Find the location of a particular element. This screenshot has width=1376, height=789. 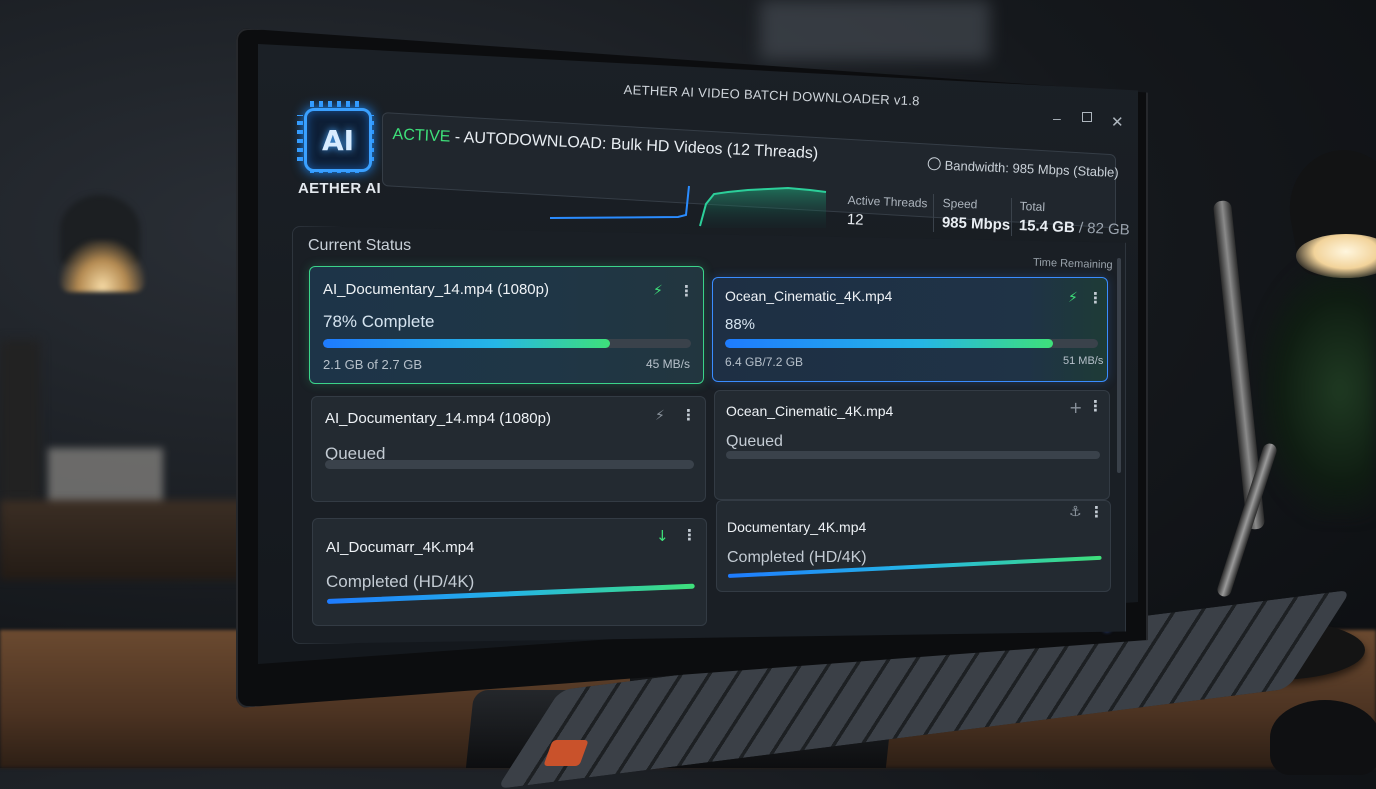

download-card: Documentary_4K.mp4 ⚓ ⋮ Completed (HD/4K) is located at coordinates (913, 546).